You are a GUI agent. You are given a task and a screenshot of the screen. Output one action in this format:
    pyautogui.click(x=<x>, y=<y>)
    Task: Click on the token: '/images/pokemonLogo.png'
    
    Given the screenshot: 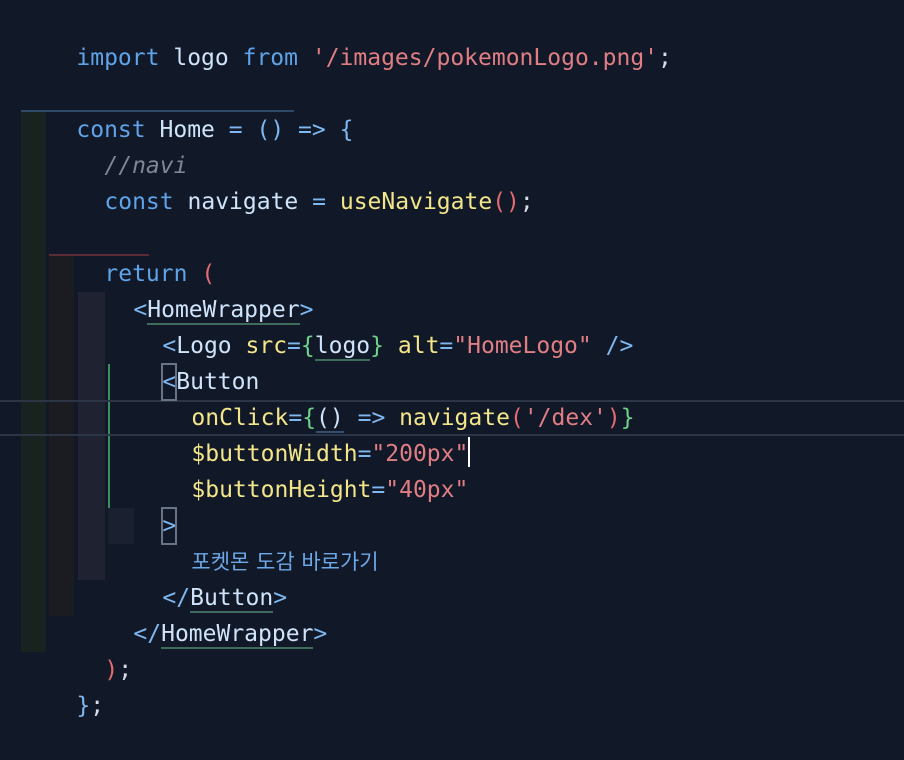 What is the action you would take?
    pyautogui.click(x=485, y=58)
    